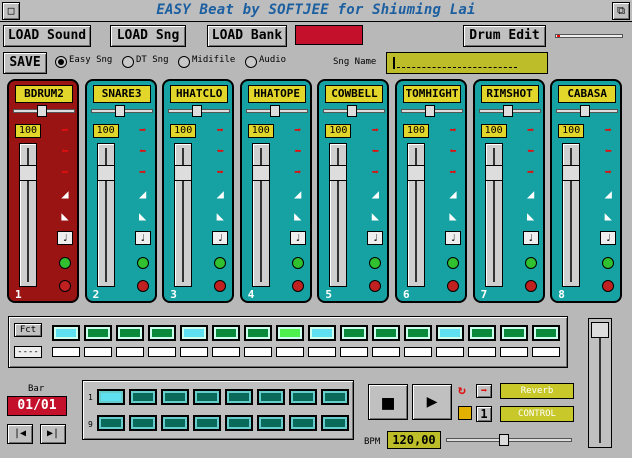 This screenshot has height=458, width=632. Describe the element at coordinates (465, 413) in the screenshot. I see `lock-icon` at that location.